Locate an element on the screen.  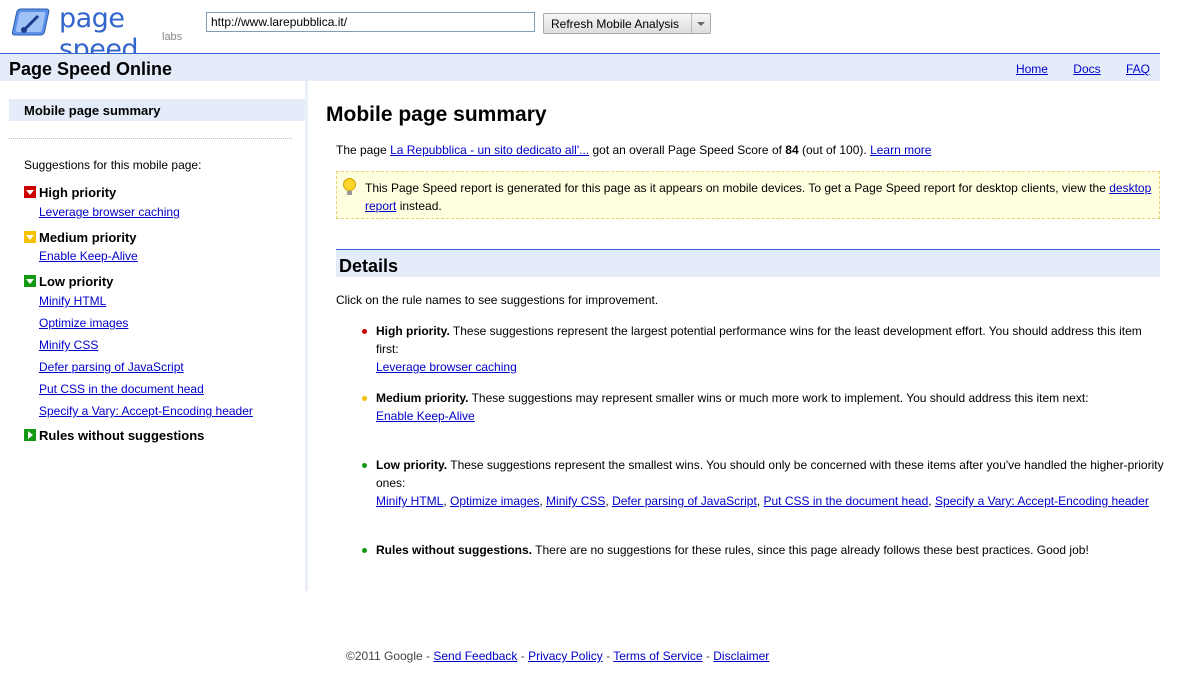
low-priority-icon is located at coordinates (30, 281).